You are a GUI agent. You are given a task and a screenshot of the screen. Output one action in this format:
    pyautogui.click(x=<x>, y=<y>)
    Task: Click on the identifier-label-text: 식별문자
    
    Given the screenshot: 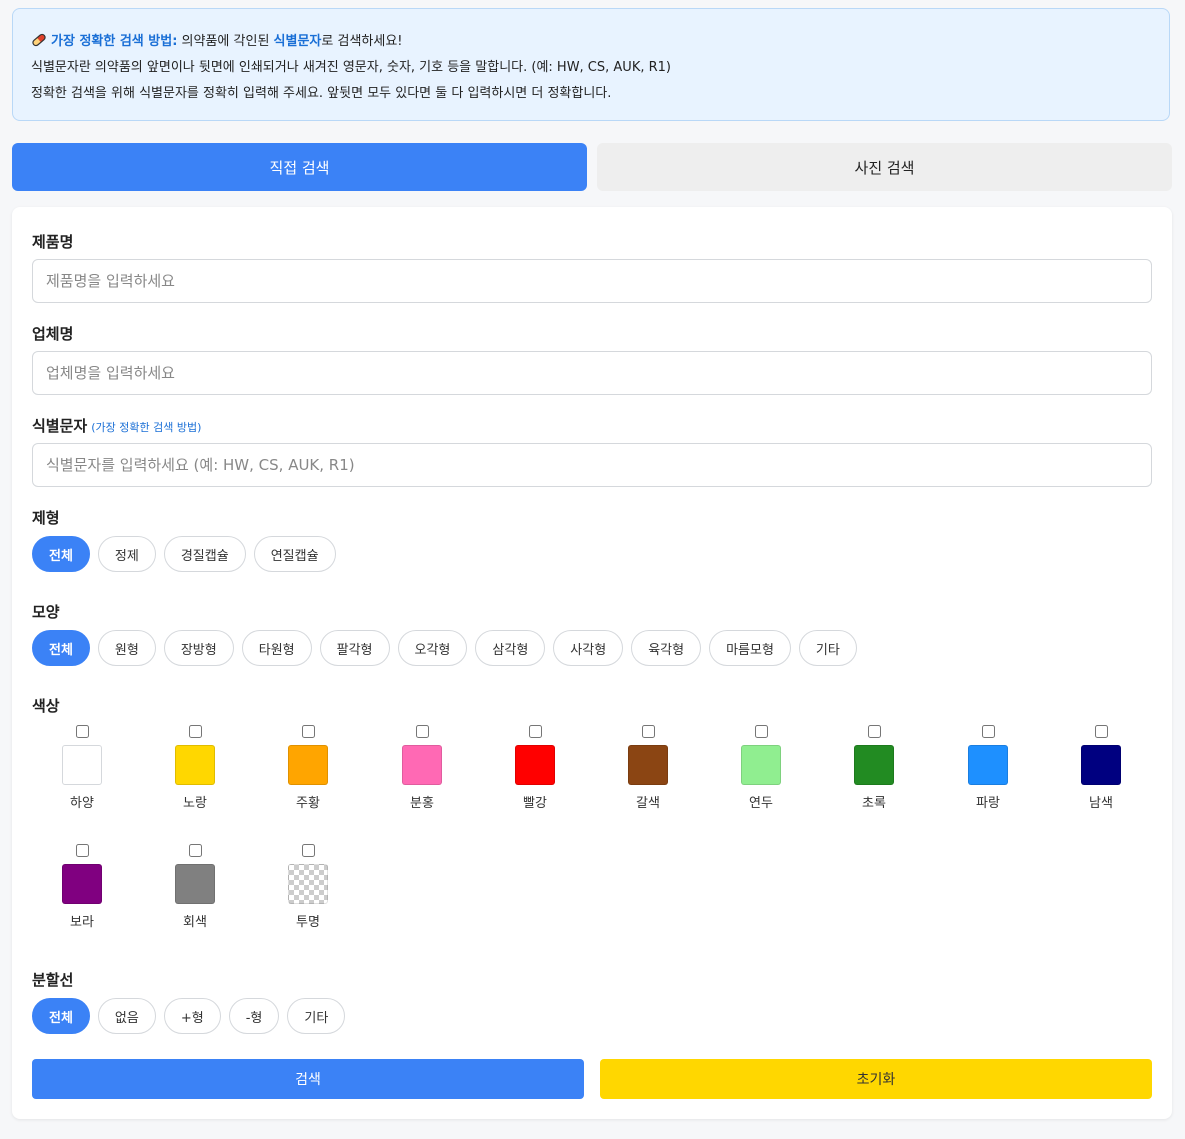 What is the action you would take?
    pyautogui.click(x=60, y=426)
    